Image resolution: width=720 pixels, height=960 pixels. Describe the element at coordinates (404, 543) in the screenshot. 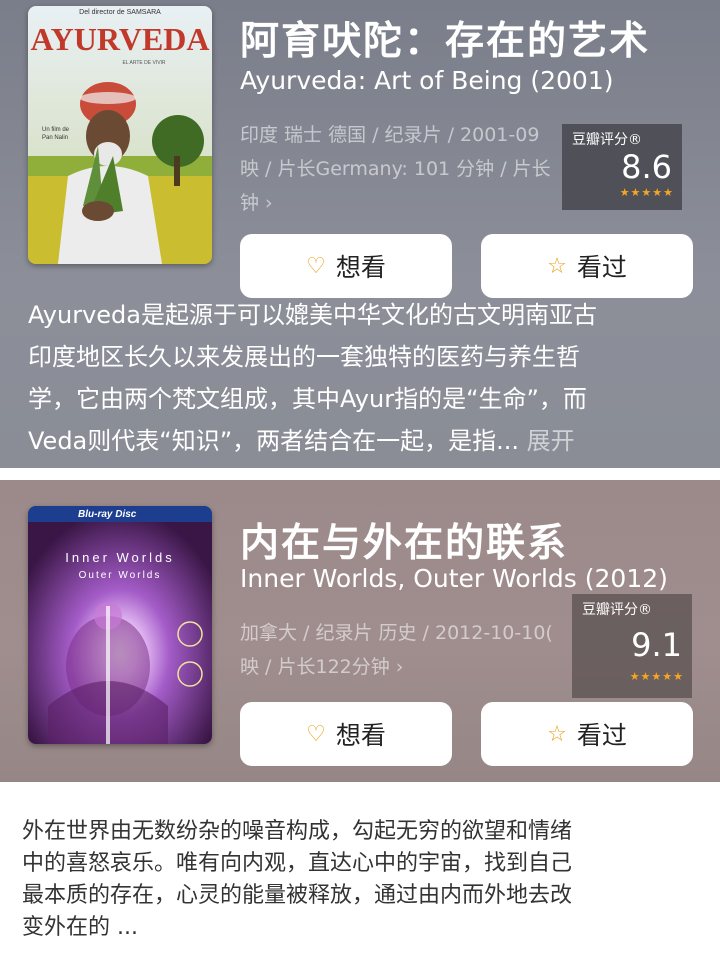

I see `movie-title-cn: 内在与外在的联系` at that location.